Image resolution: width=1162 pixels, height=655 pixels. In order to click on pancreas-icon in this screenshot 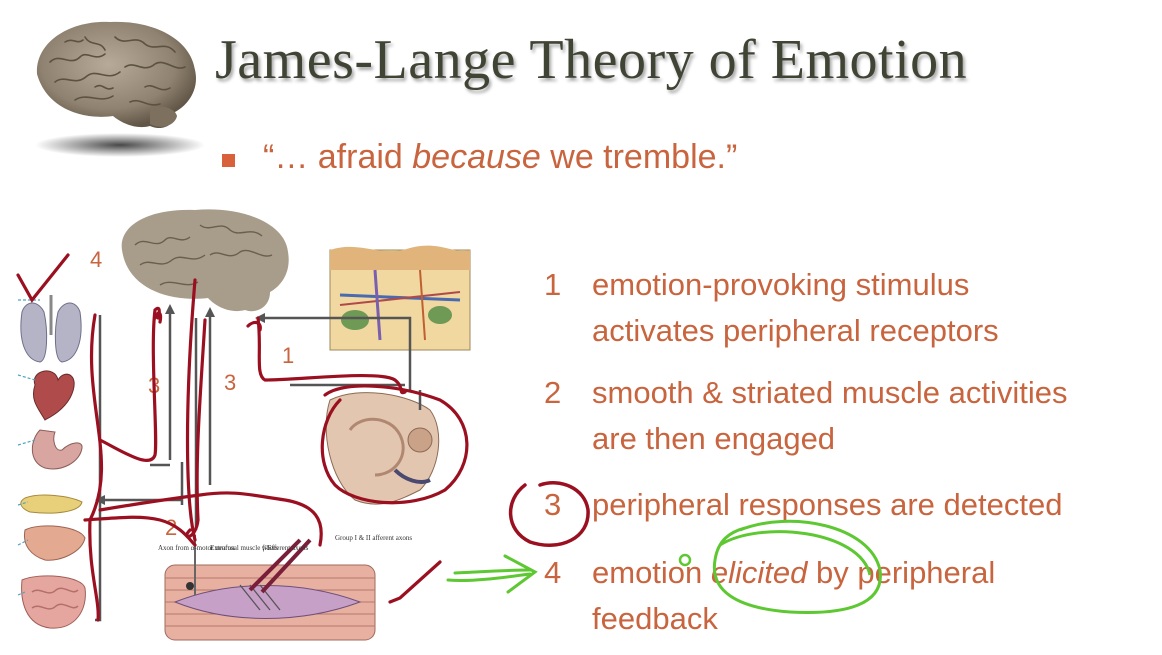, I will do `click(51, 504)`.